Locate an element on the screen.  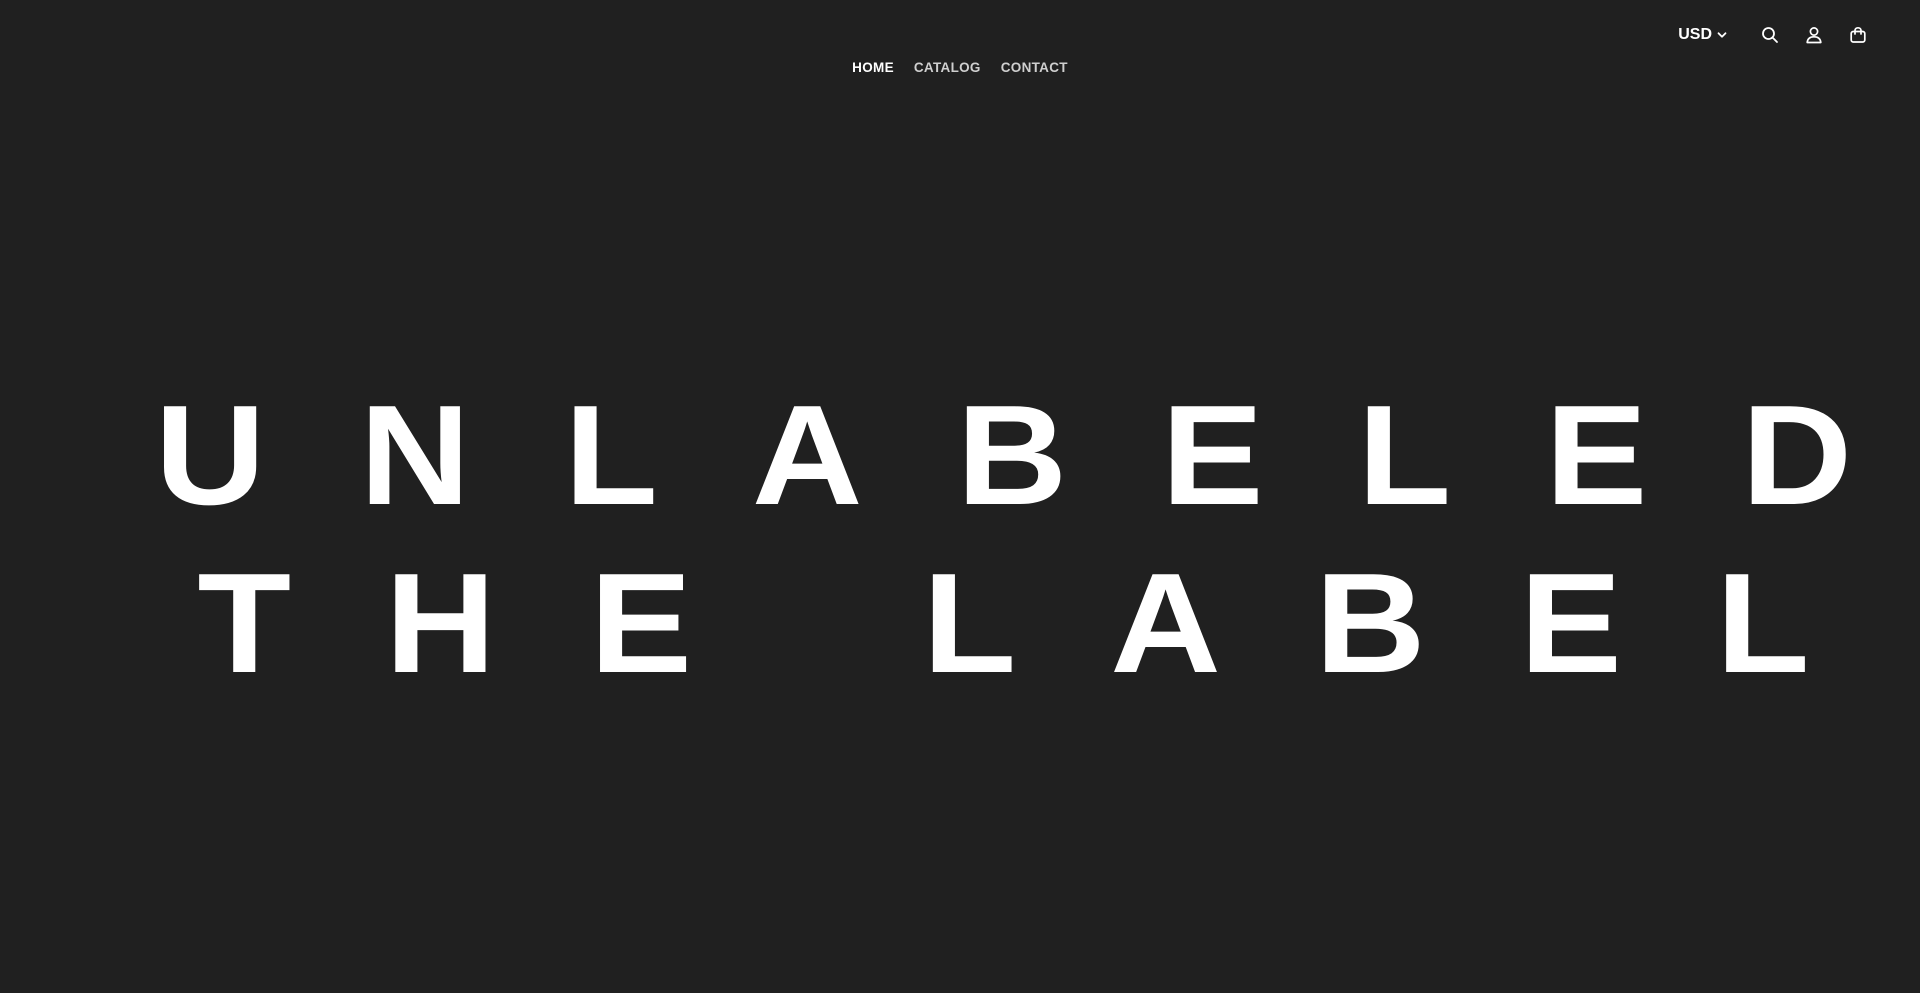
cart-button is located at coordinates (1858, 35).